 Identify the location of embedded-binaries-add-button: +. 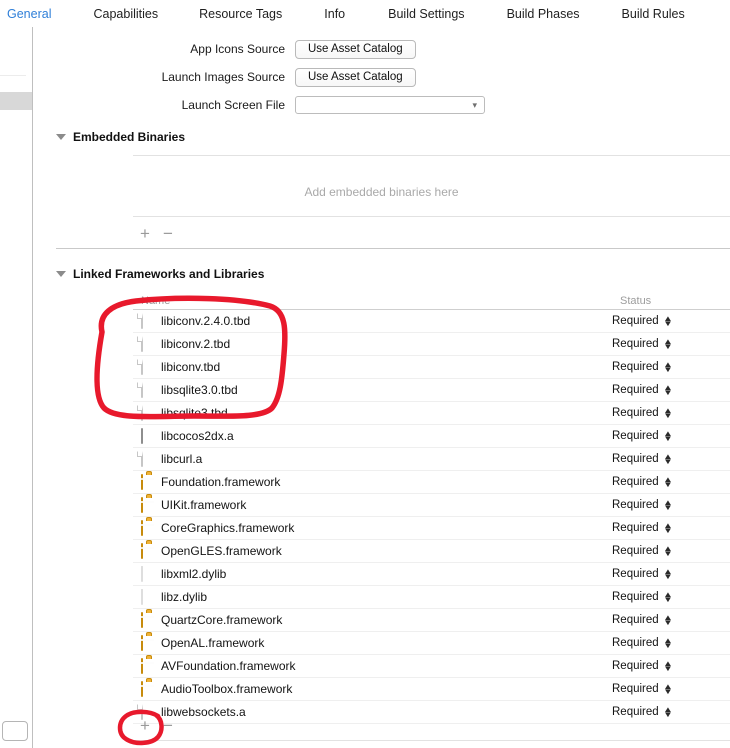
(145, 233).